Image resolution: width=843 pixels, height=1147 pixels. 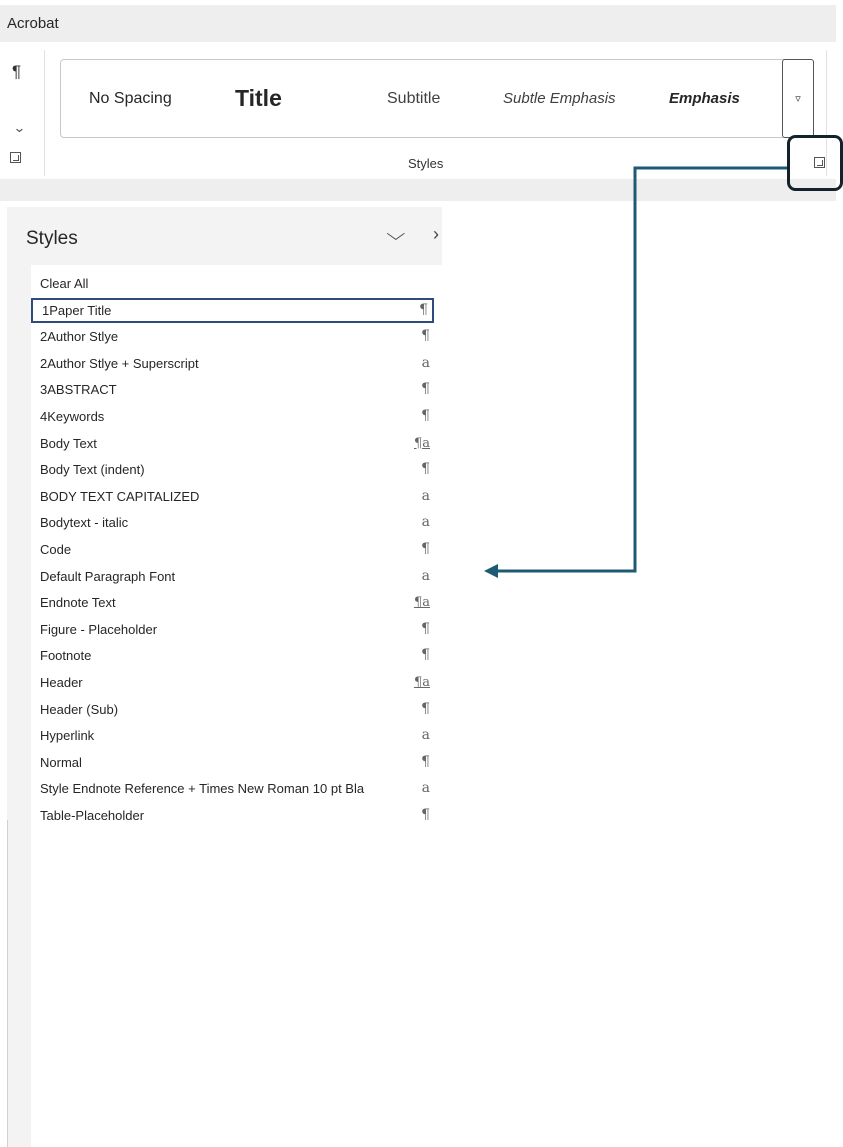 I want to click on style-name: Code, so click(x=56, y=549).